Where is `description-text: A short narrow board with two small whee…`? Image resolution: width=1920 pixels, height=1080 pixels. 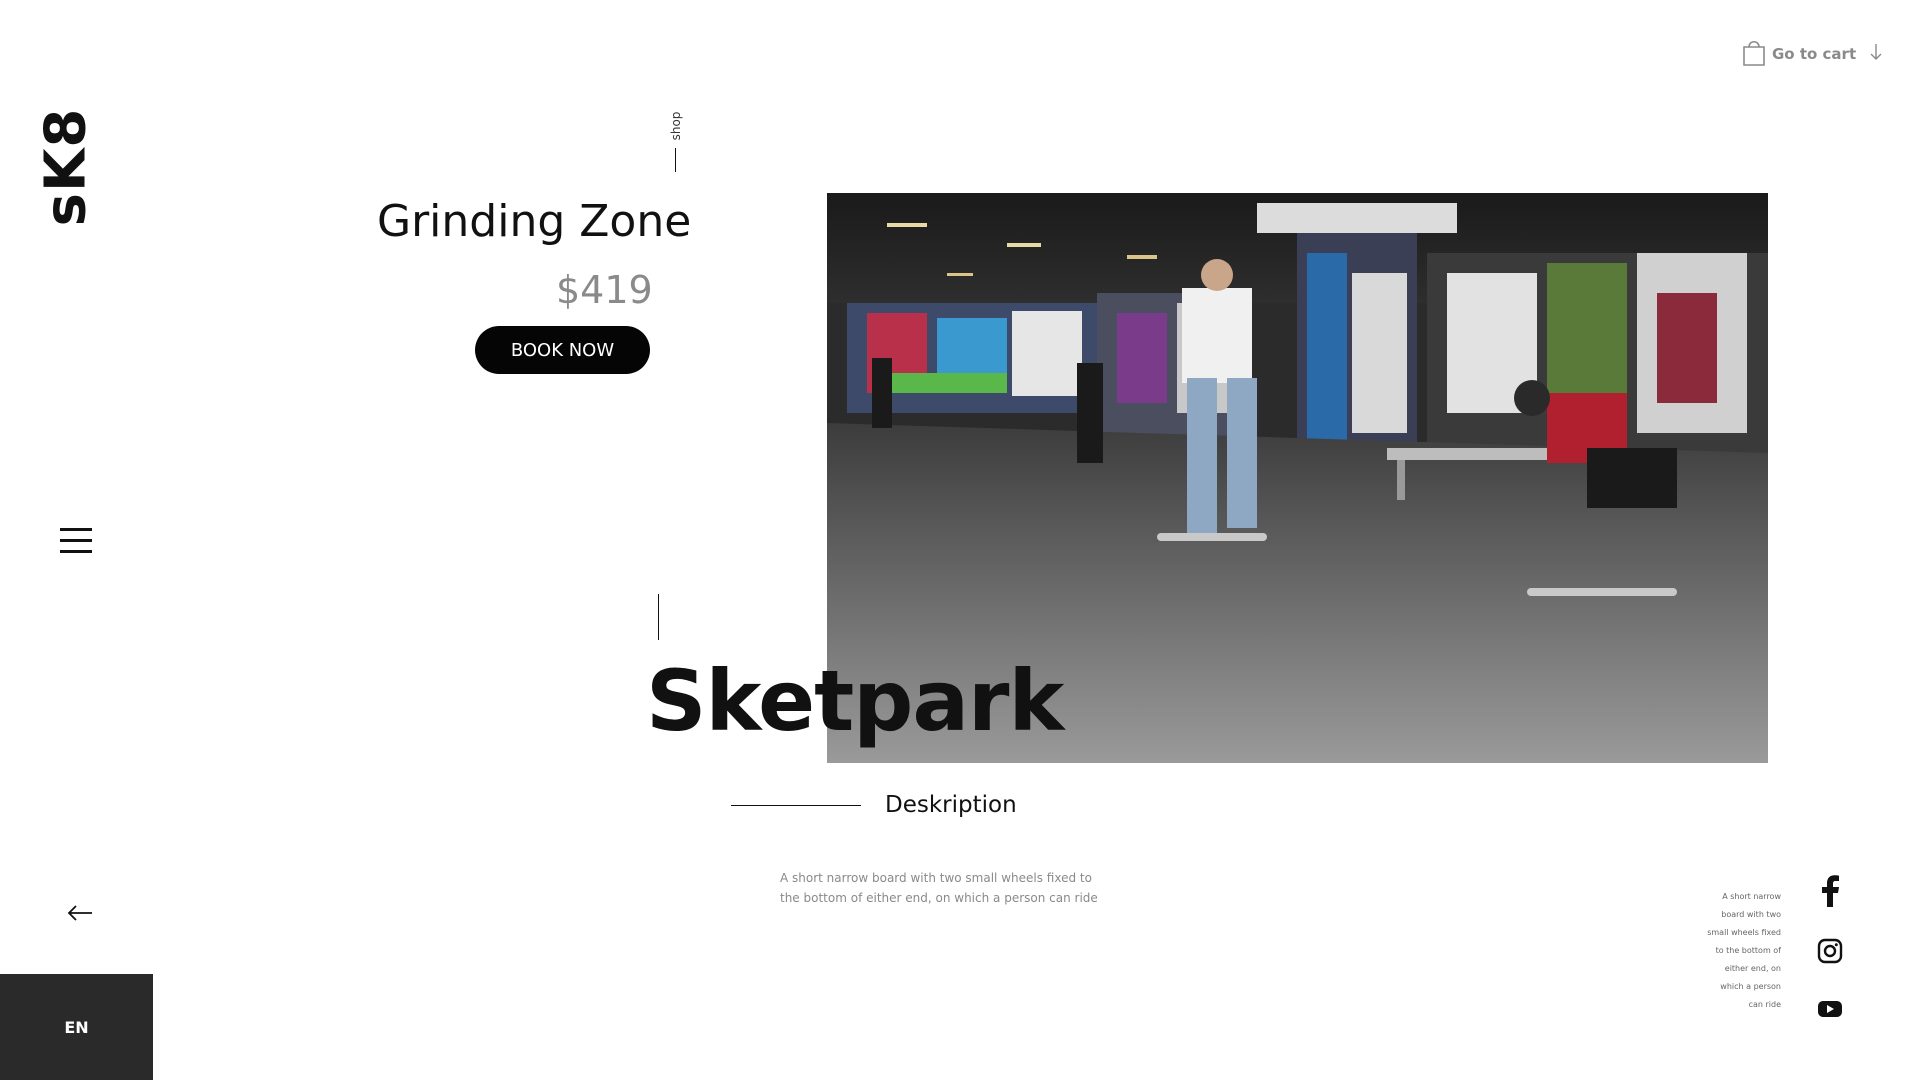 description-text: A short narrow board with two small whee… is located at coordinates (939, 888).